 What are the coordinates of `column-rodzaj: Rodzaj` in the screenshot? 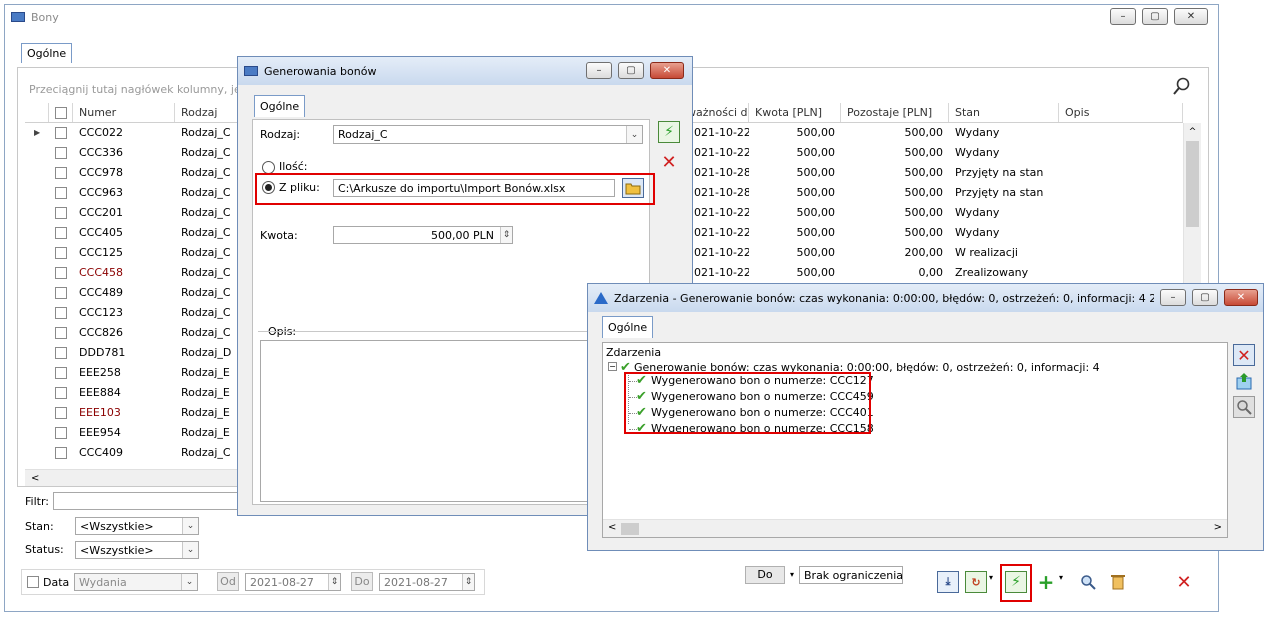 It's located at (209, 112).